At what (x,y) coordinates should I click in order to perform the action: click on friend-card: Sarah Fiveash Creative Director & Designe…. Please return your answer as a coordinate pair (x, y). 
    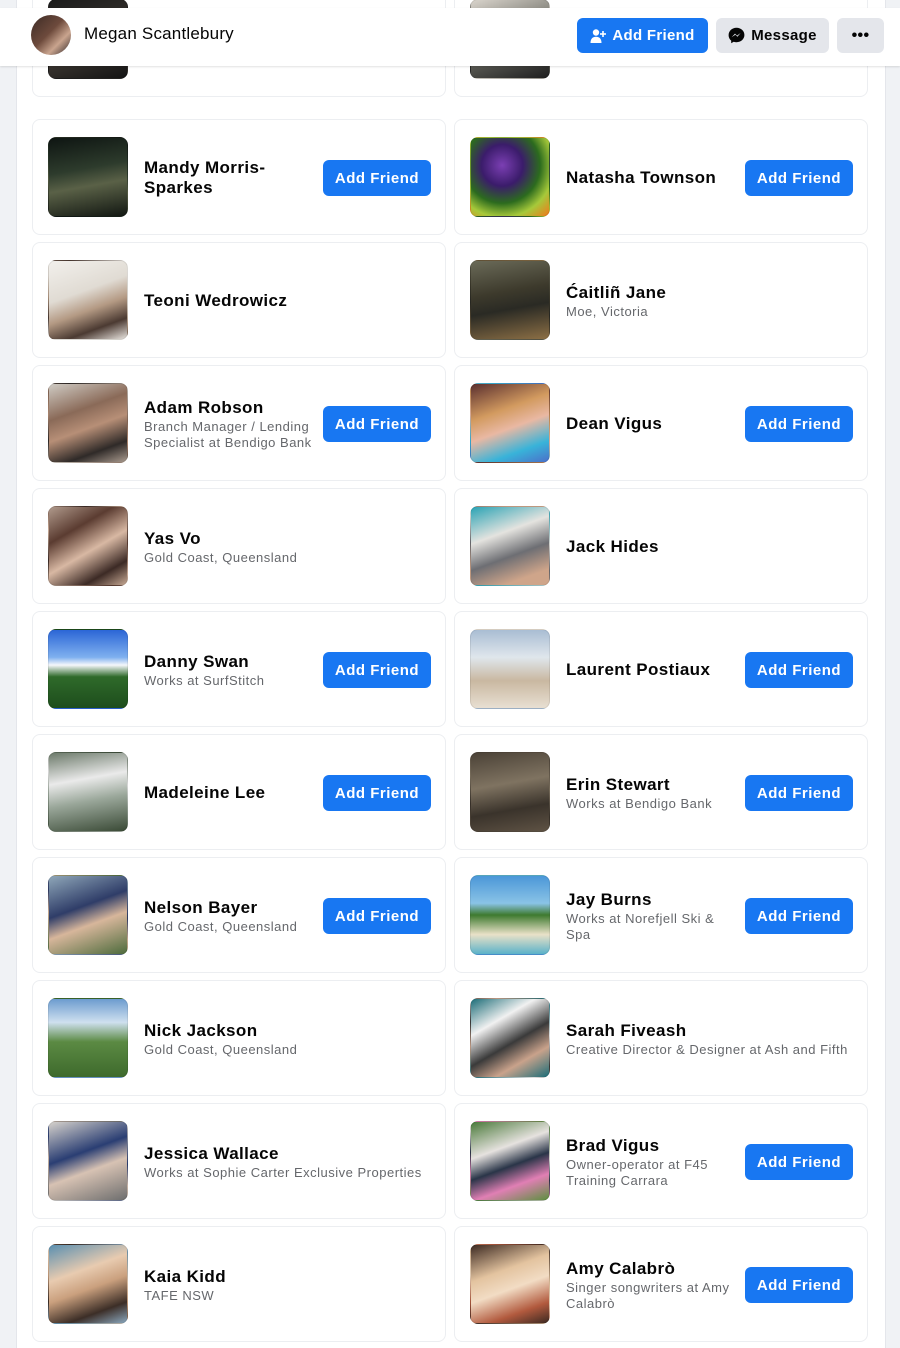
    Looking at the image, I should click on (661, 1038).